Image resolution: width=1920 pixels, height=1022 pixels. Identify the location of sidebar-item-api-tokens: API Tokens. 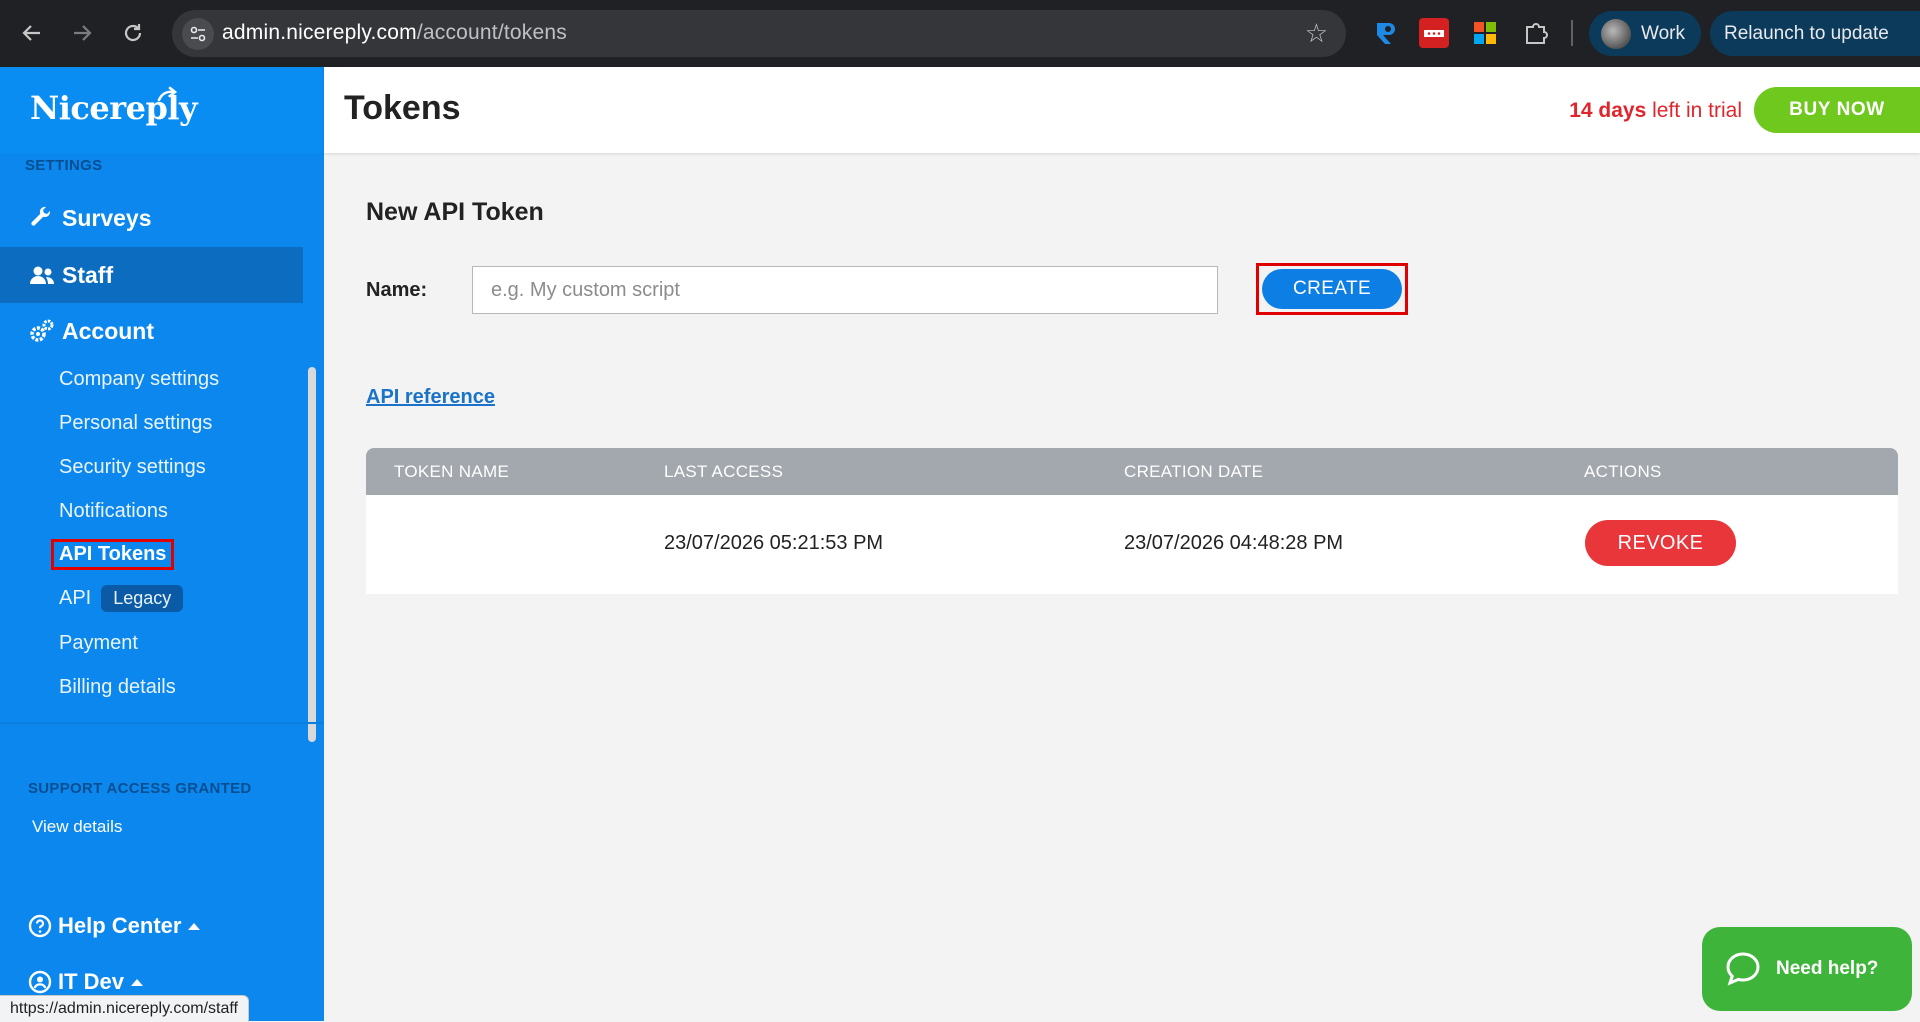
(112, 554).